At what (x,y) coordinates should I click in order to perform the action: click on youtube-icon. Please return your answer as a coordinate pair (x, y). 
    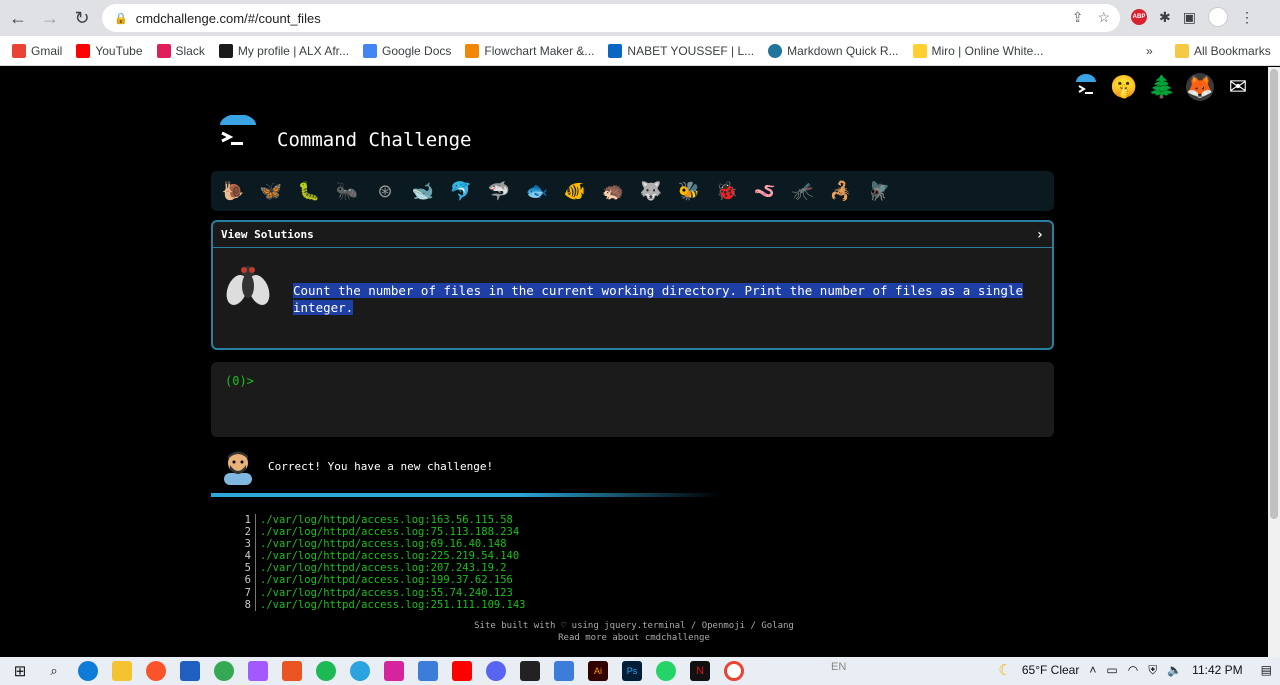
    Looking at the image, I should click on (462, 671).